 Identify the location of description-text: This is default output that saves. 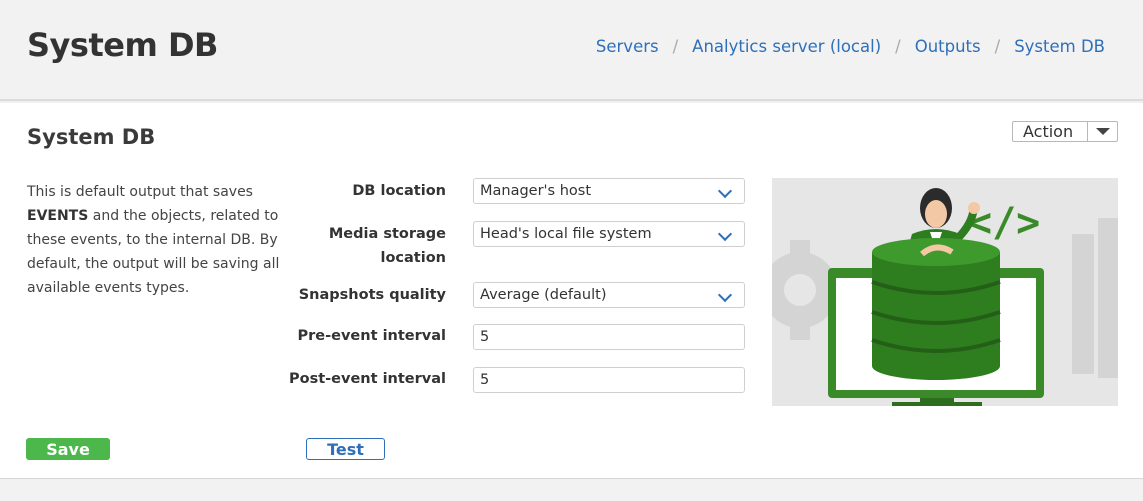
(140, 192).